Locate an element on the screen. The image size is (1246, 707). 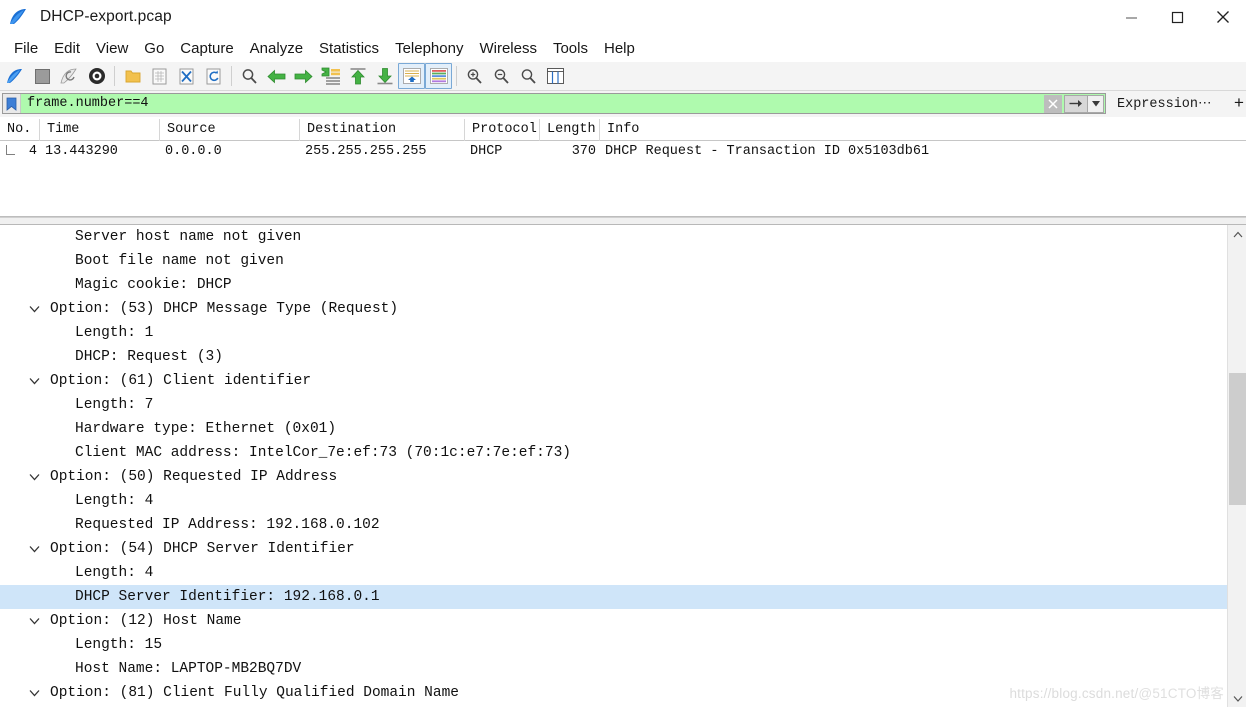
tree-node-label: Length: 1 is located at coordinates (114, 333).